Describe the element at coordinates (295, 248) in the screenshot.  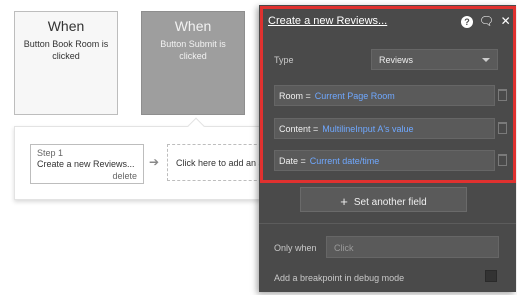
I see `only-when-label: Only when` at that location.